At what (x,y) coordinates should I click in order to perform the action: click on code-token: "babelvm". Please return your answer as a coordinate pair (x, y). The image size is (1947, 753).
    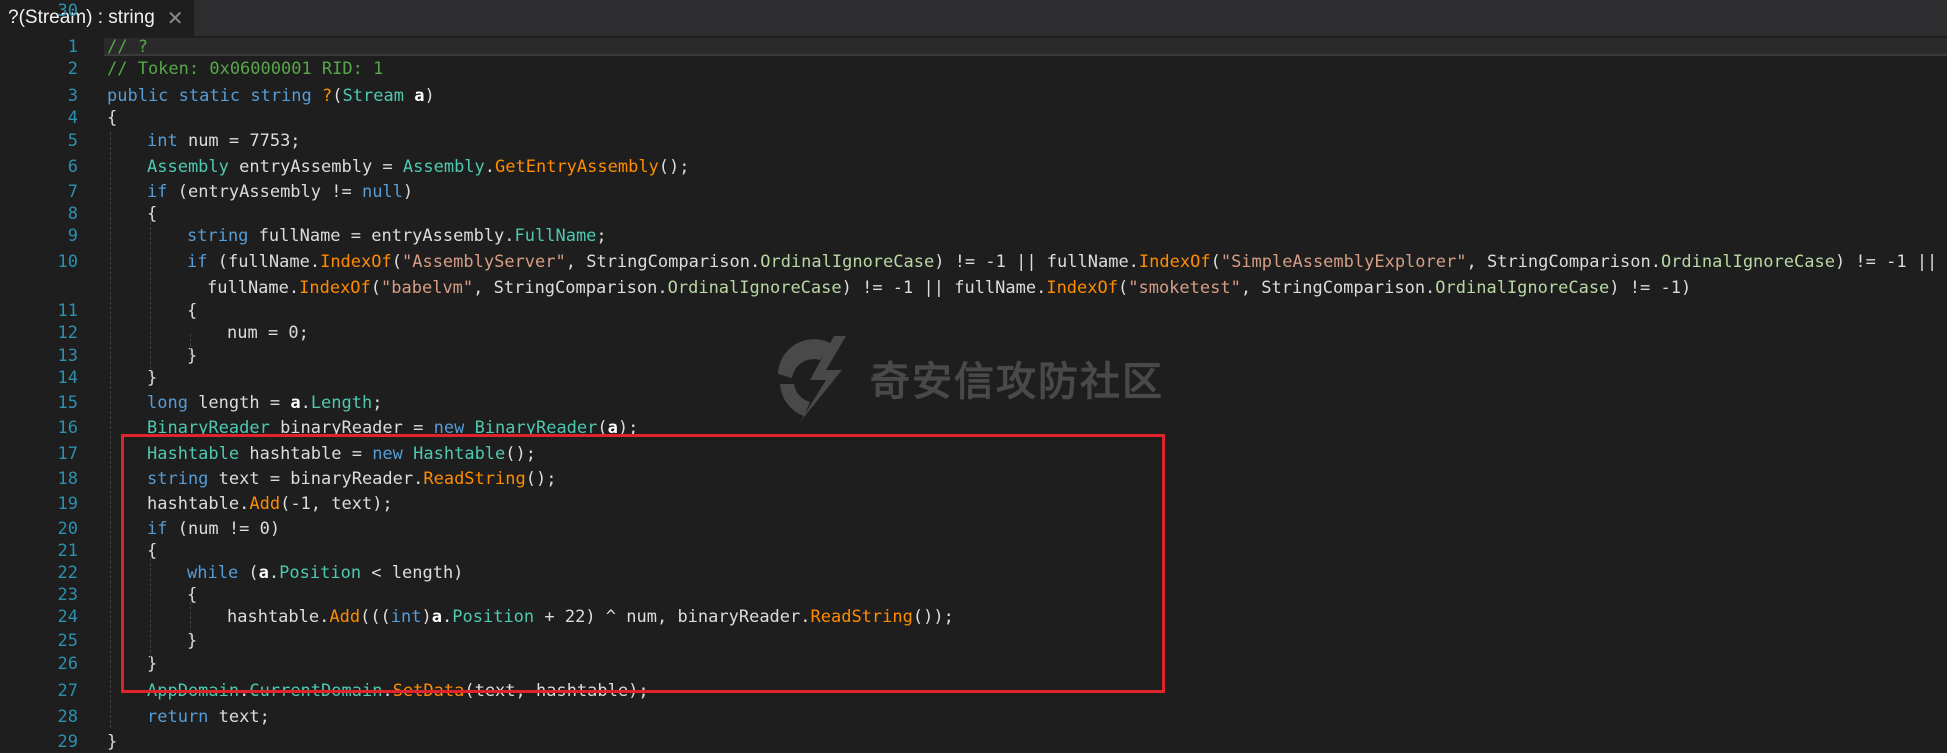
    Looking at the image, I should click on (427, 288).